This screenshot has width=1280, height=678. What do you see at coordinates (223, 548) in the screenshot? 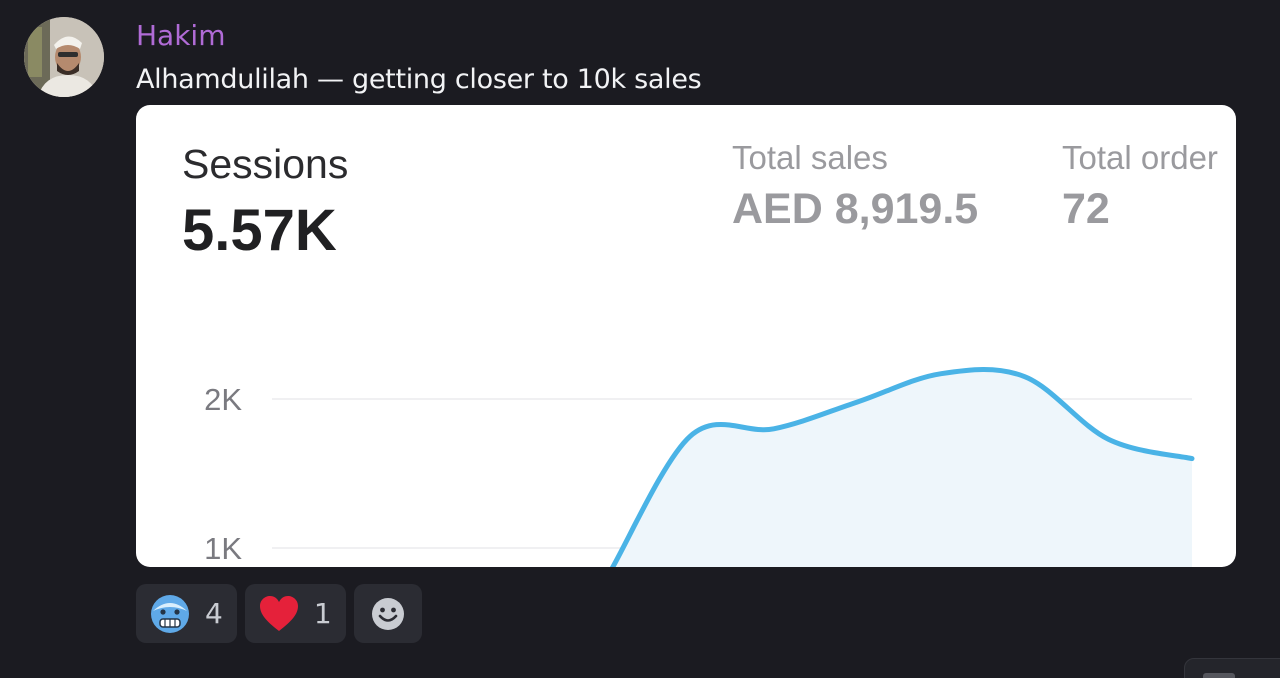
I see `y-tick-label: 1K` at bounding box center [223, 548].